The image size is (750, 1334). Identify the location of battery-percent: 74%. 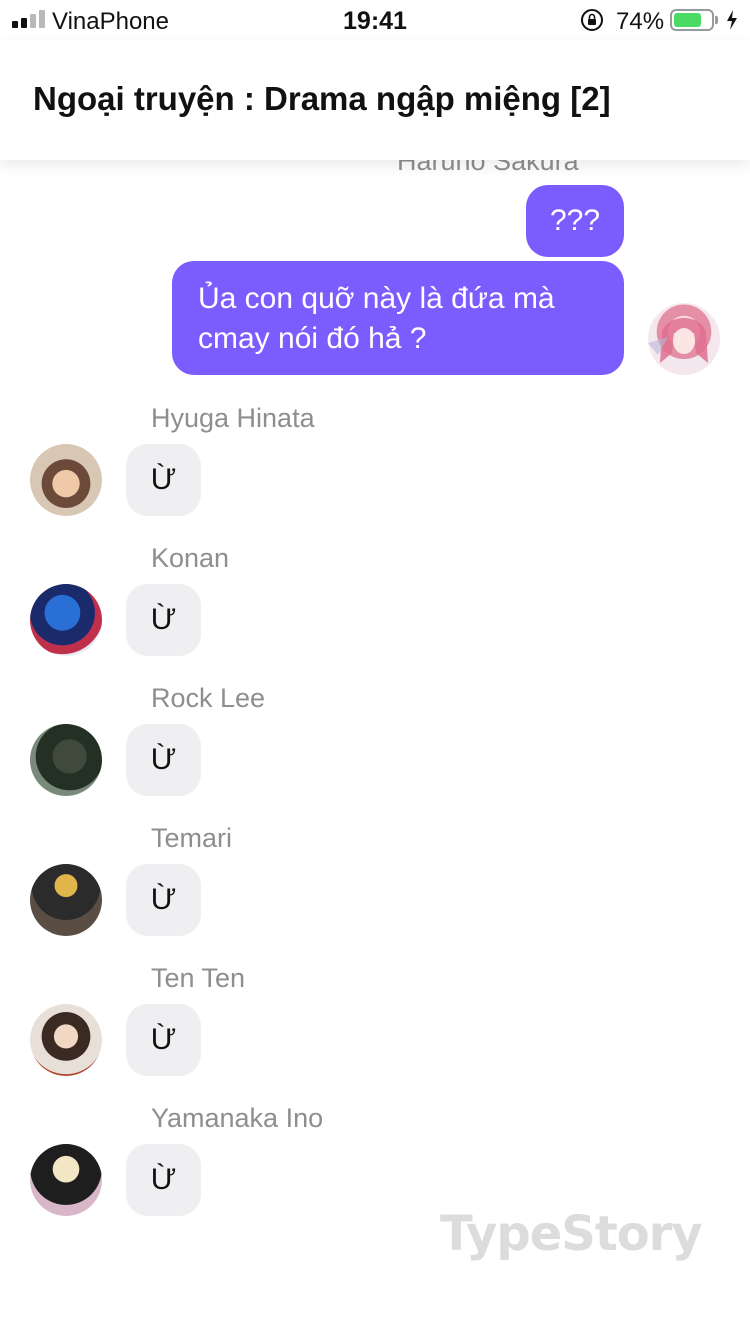
(640, 21).